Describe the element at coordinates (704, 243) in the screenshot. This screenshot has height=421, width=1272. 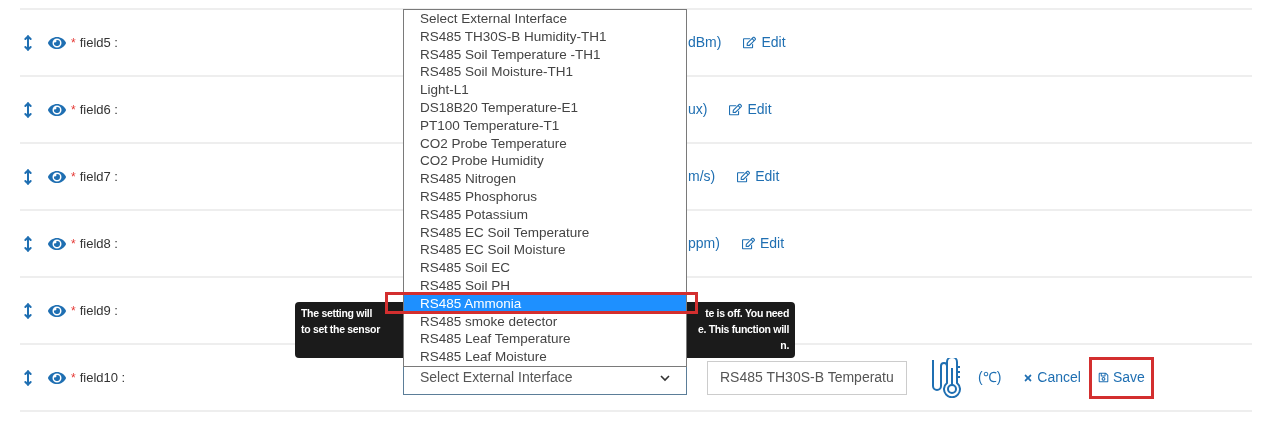
I see `unit-label: ppm)` at that location.